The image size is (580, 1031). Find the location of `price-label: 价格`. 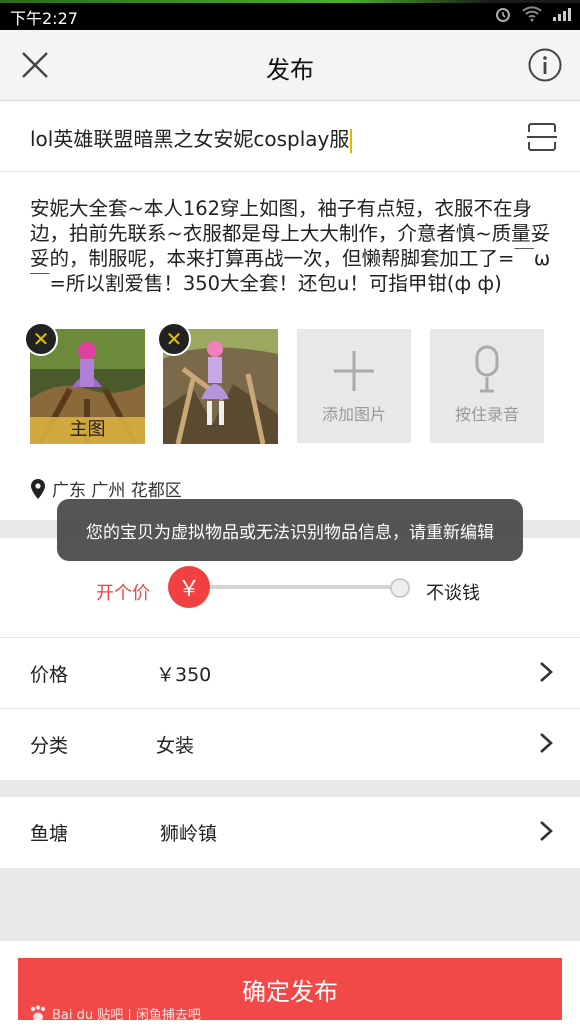

price-label: 价格 is located at coordinates (49, 675).